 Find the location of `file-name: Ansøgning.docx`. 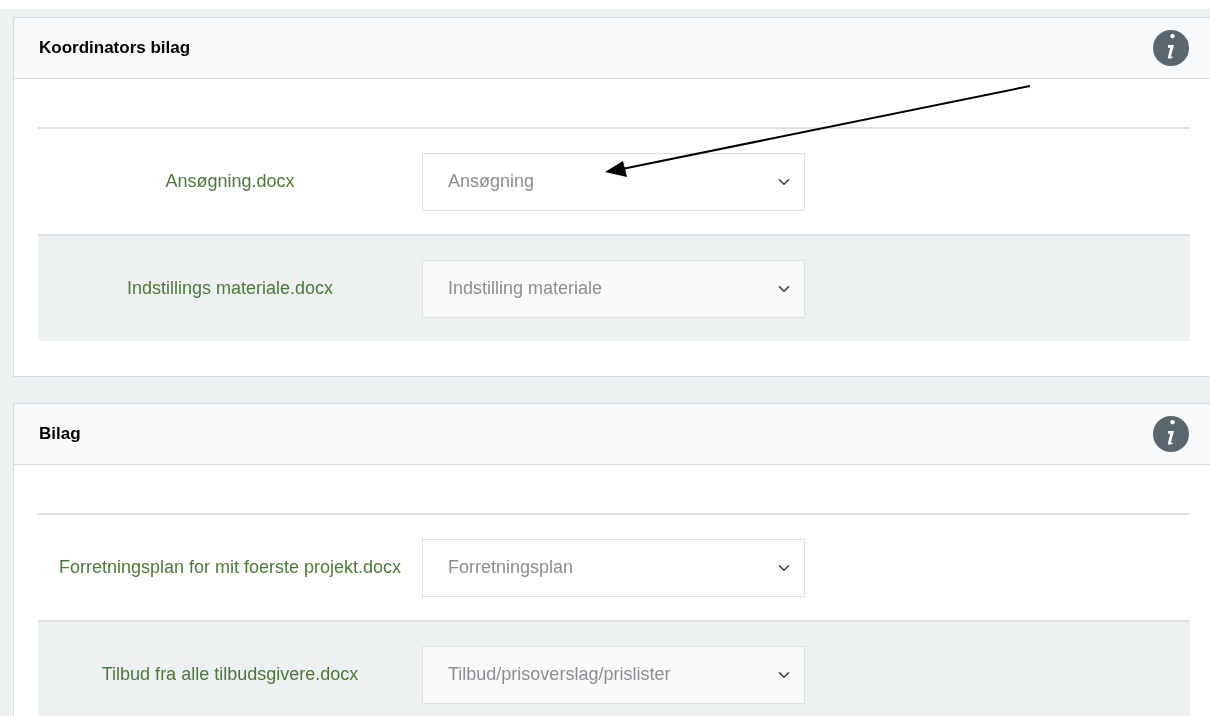

file-name: Ansøgning.docx is located at coordinates (230, 182).